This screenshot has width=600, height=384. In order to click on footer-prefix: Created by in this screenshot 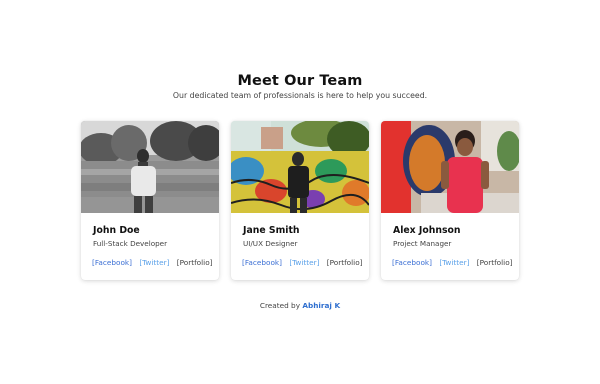, I will do `click(280, 305)`.